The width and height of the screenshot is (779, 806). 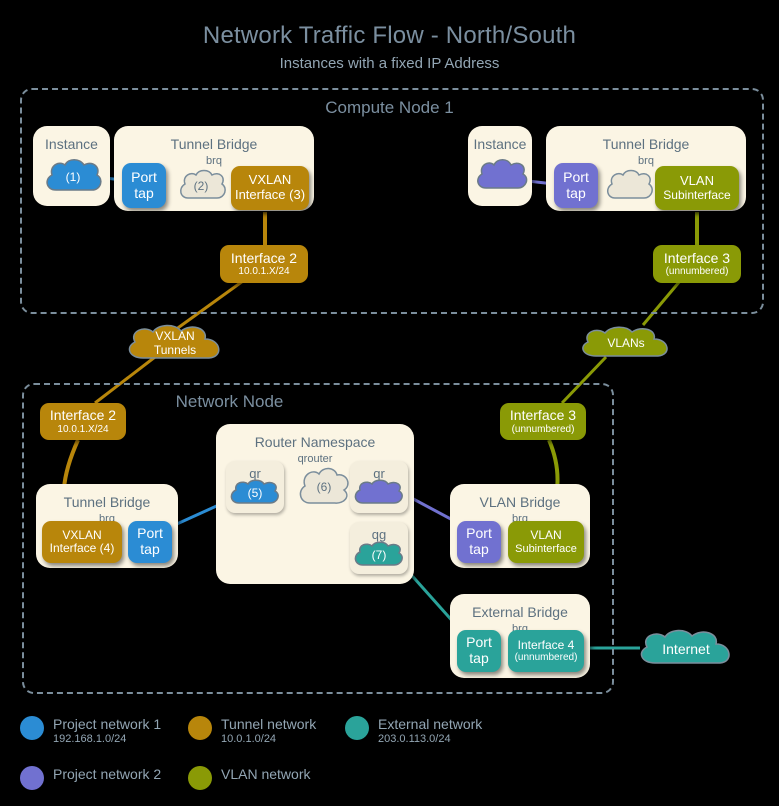 I want to click on vlan-bridge-title: VLAN Bridge, so click(x=520, y=502).